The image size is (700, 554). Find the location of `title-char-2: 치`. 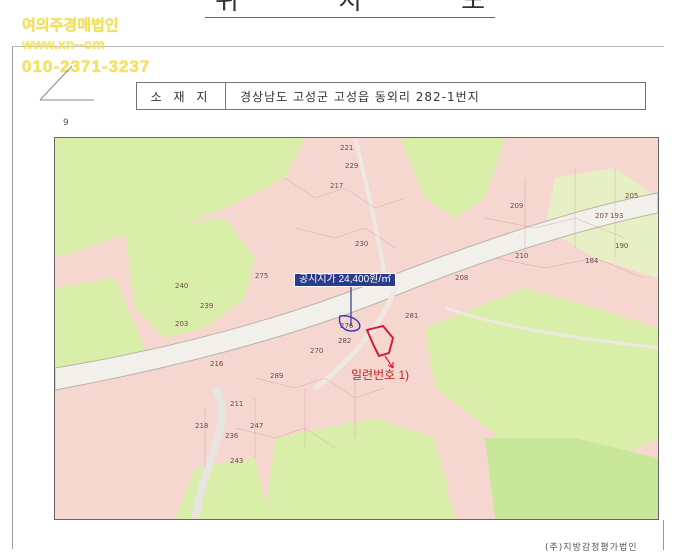

title-char-2: 치 is located at coordinates (350, 8).